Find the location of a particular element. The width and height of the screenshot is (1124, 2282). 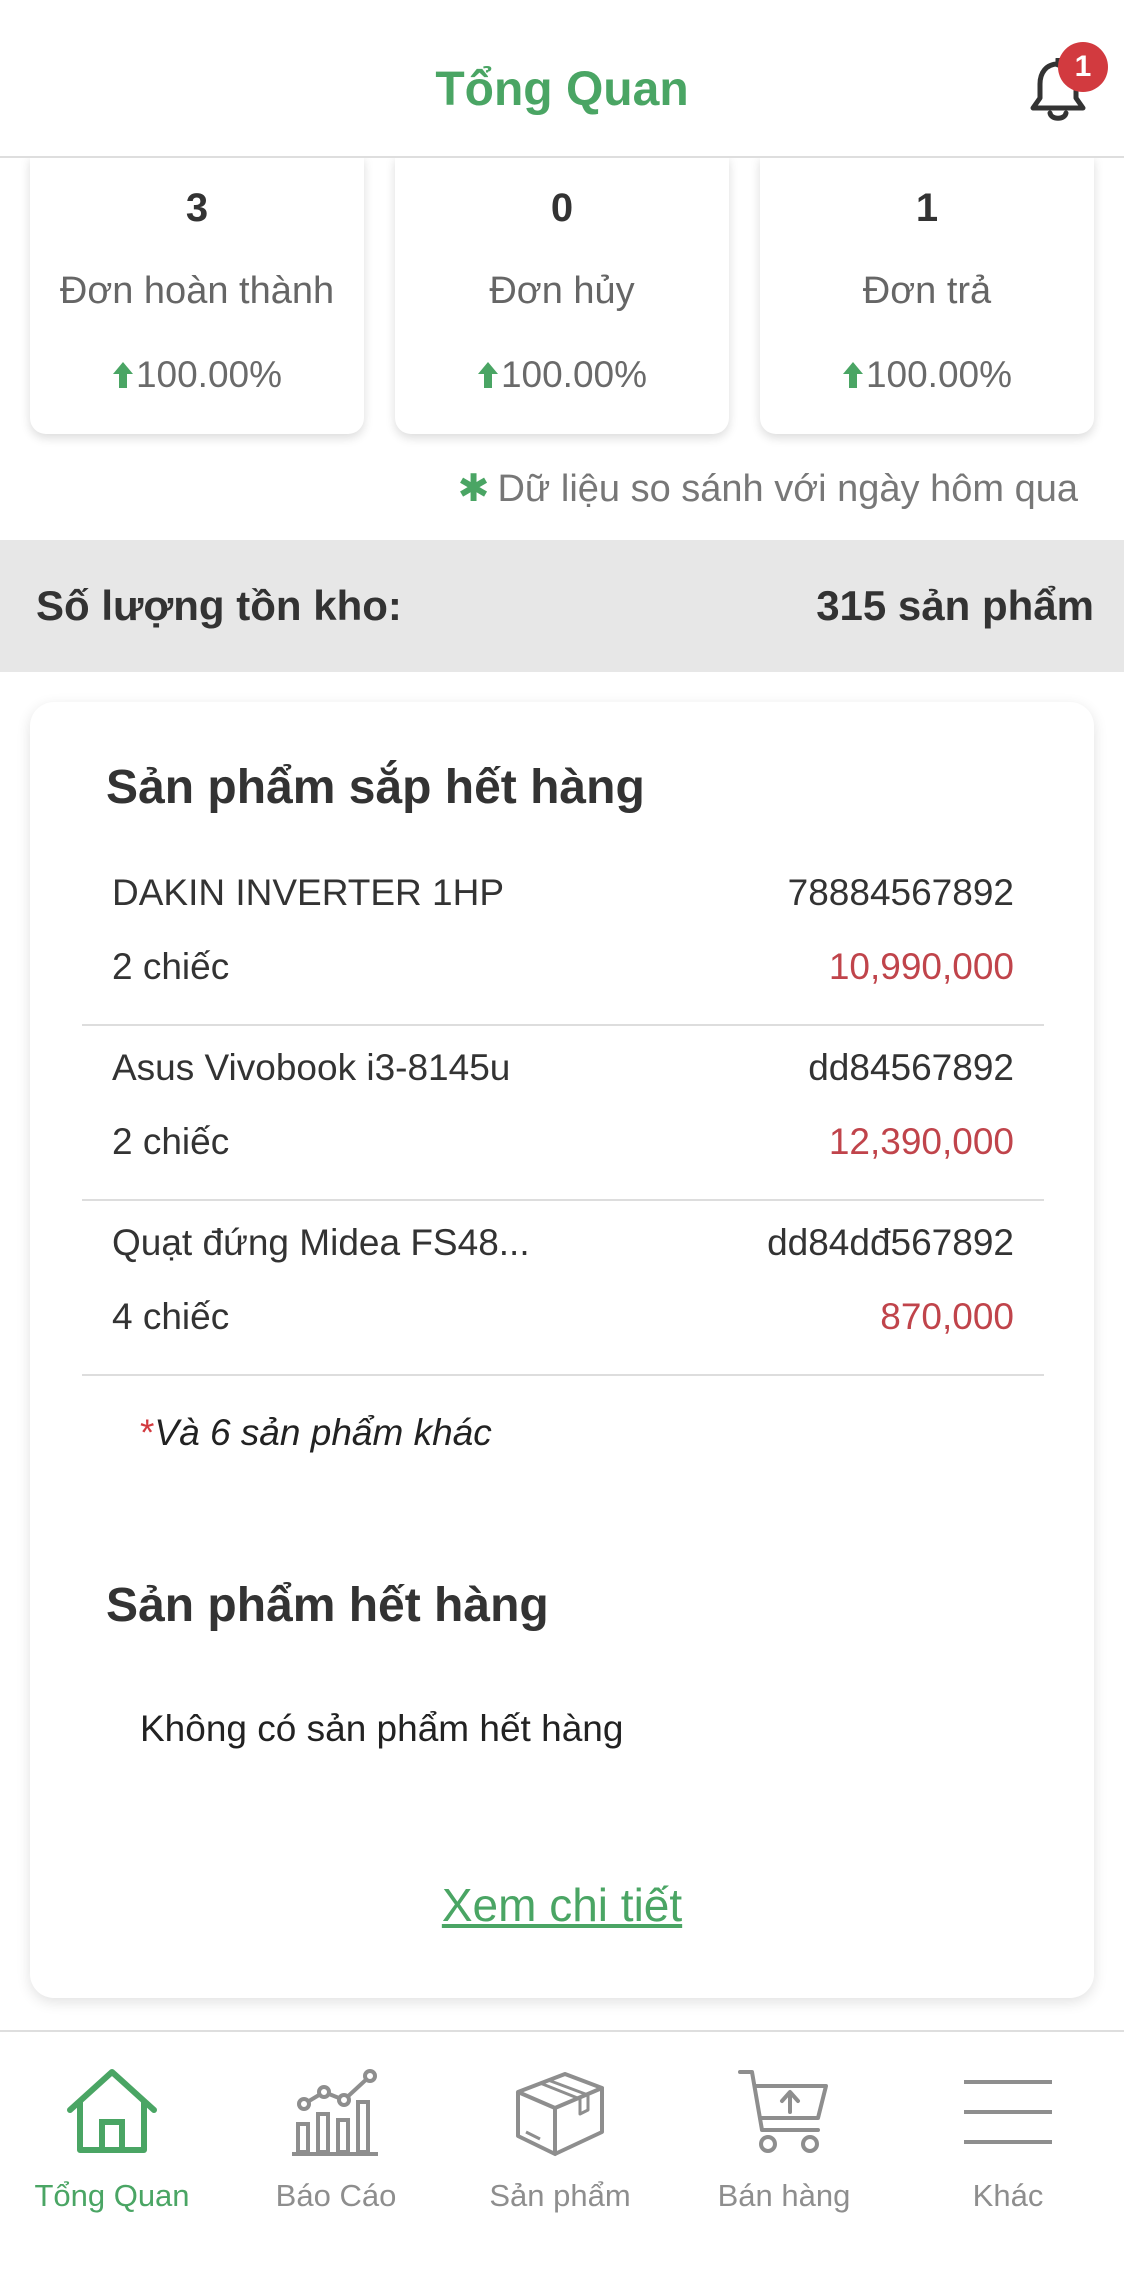

stat-card-returned: 1 Đơn trả 100.00% is located at coordinates (927, 295).